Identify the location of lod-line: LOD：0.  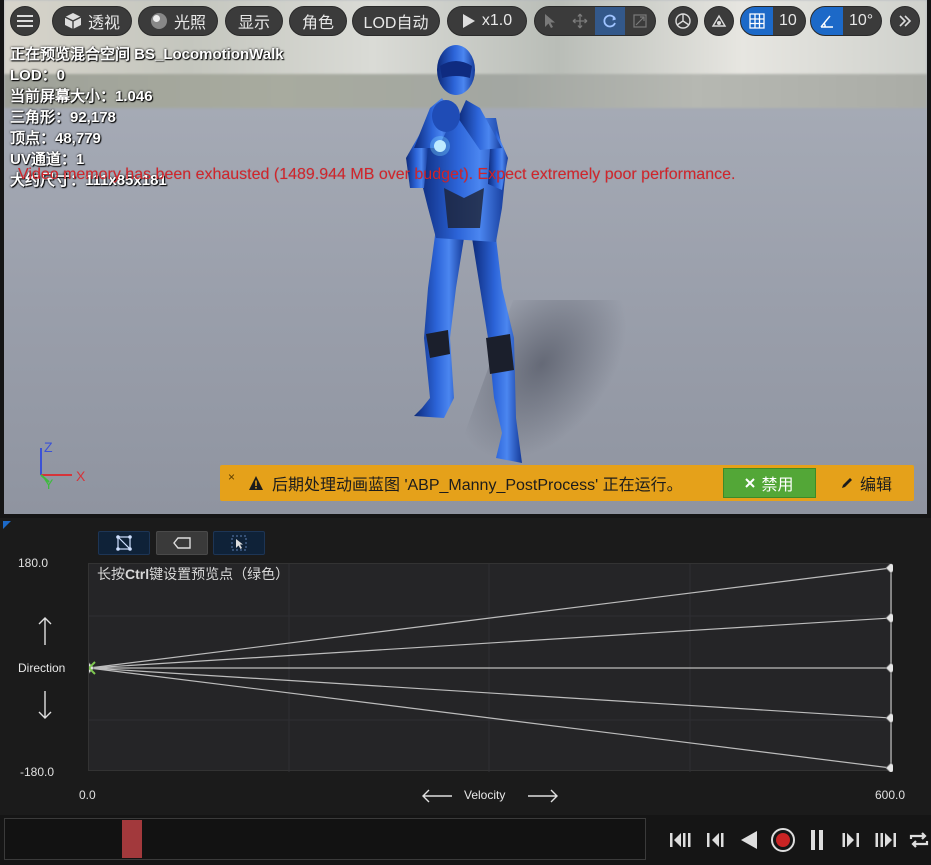
(38, 75).